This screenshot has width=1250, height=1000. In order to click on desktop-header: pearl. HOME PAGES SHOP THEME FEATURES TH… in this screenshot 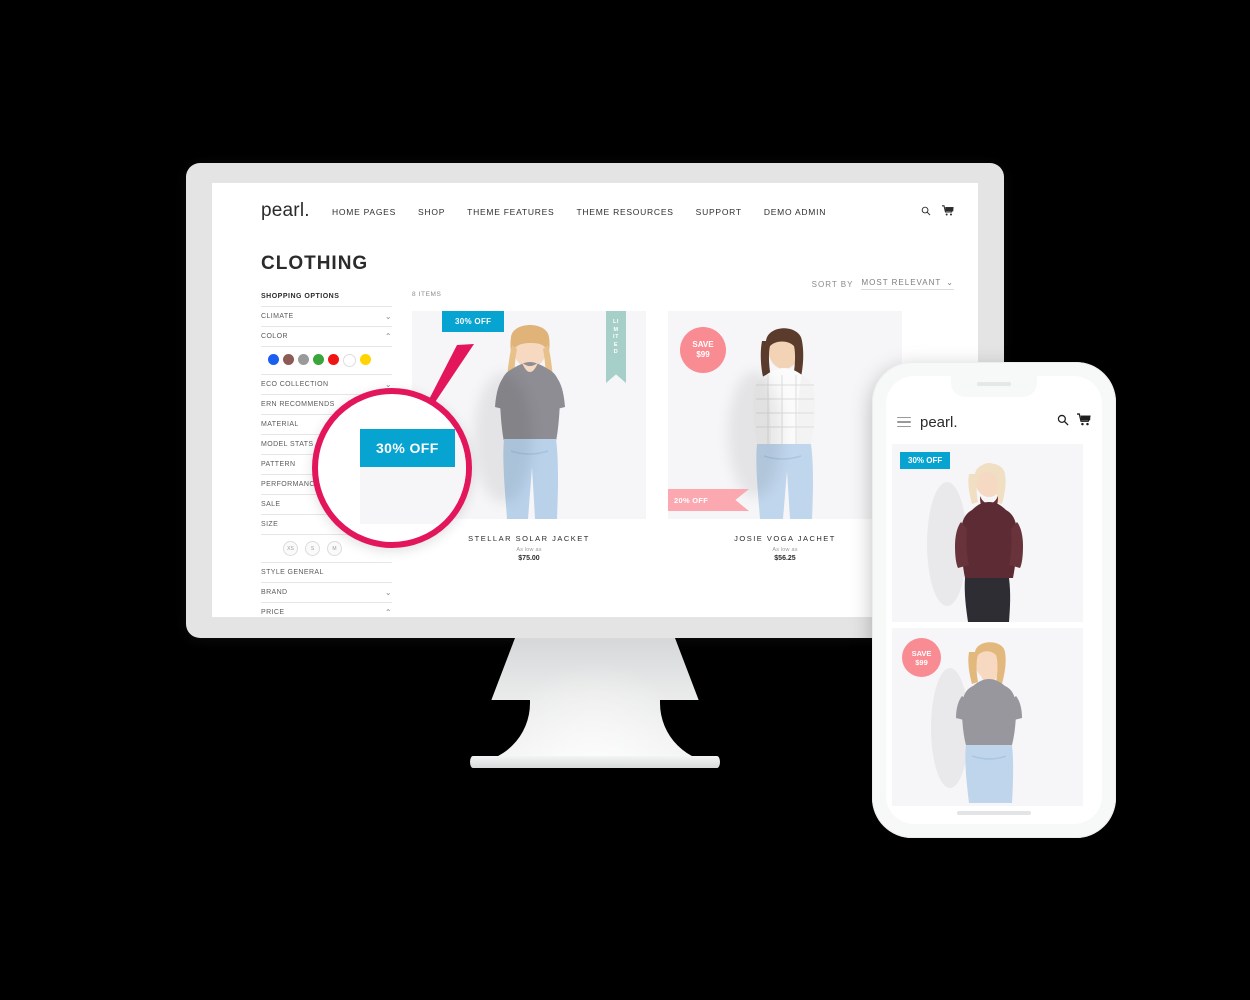, I will do `click(595, 214)`.